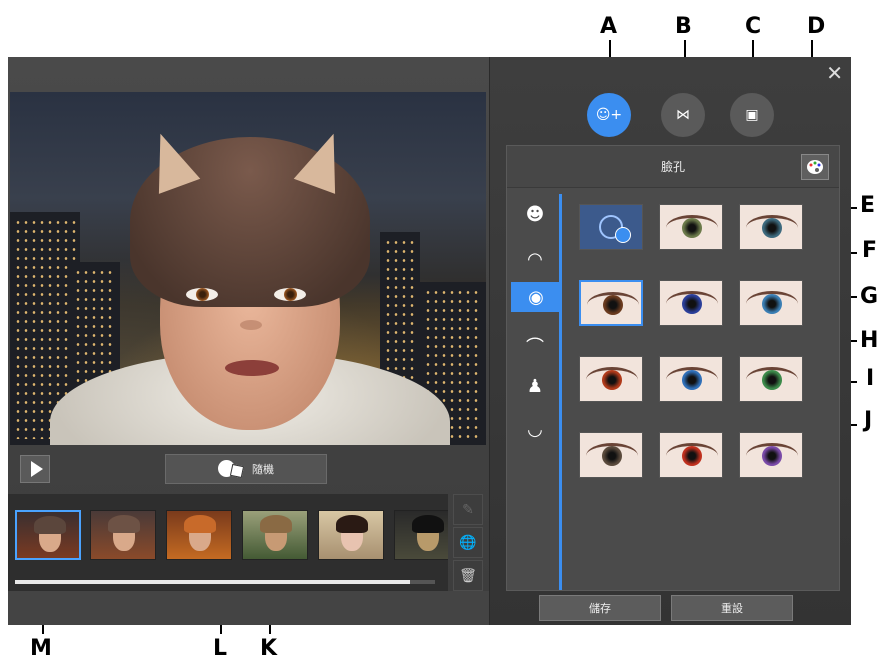 Image resolution: width=888 pixels, height=660 pixels. I want to click on callout-i: I, so click(870, 378).